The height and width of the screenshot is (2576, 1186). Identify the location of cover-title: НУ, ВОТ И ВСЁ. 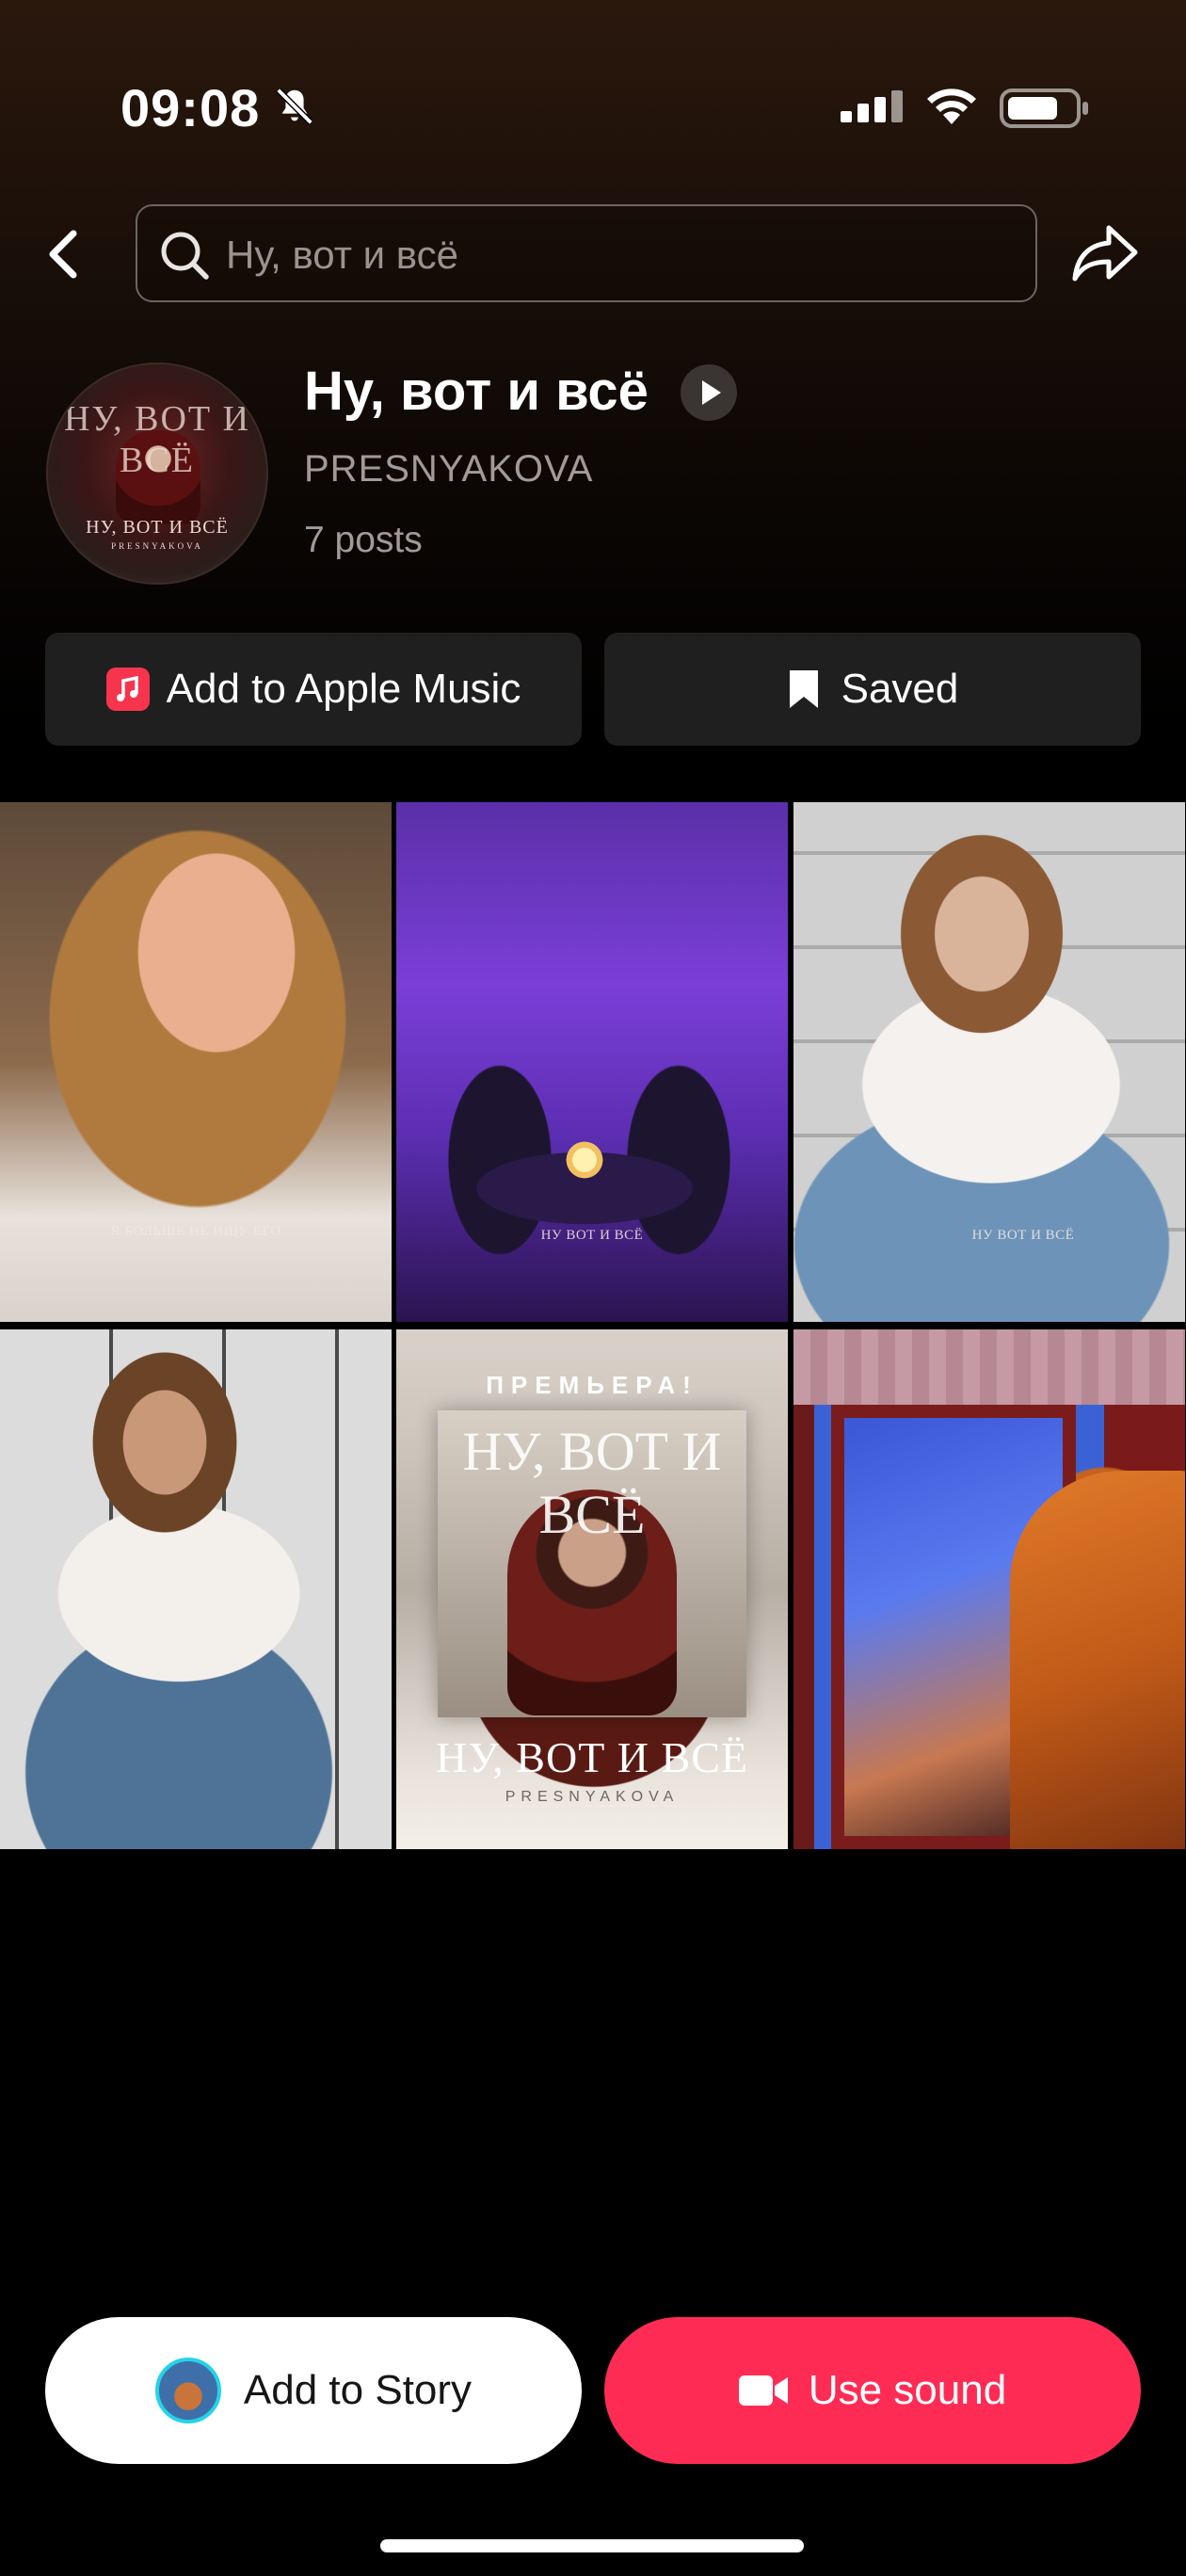
(157, 439).